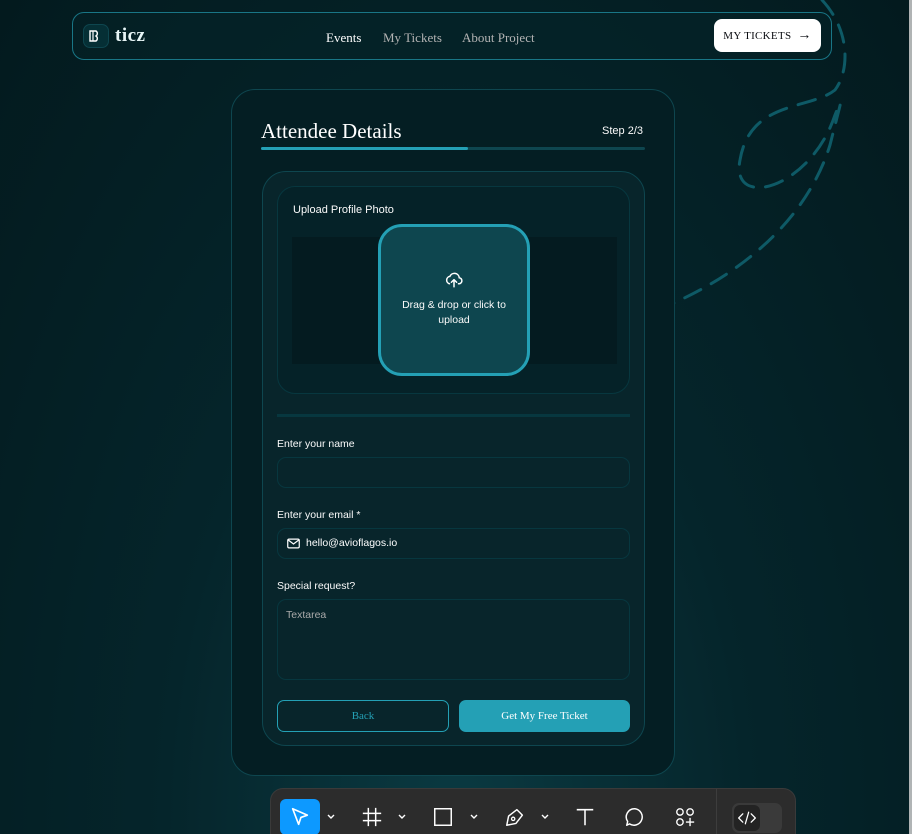 The width and height of the screenshot is (912, 834). Describe the element at coordinates (331, 131) in the screenshot. I see `page-title: Attendee Details` at that location.